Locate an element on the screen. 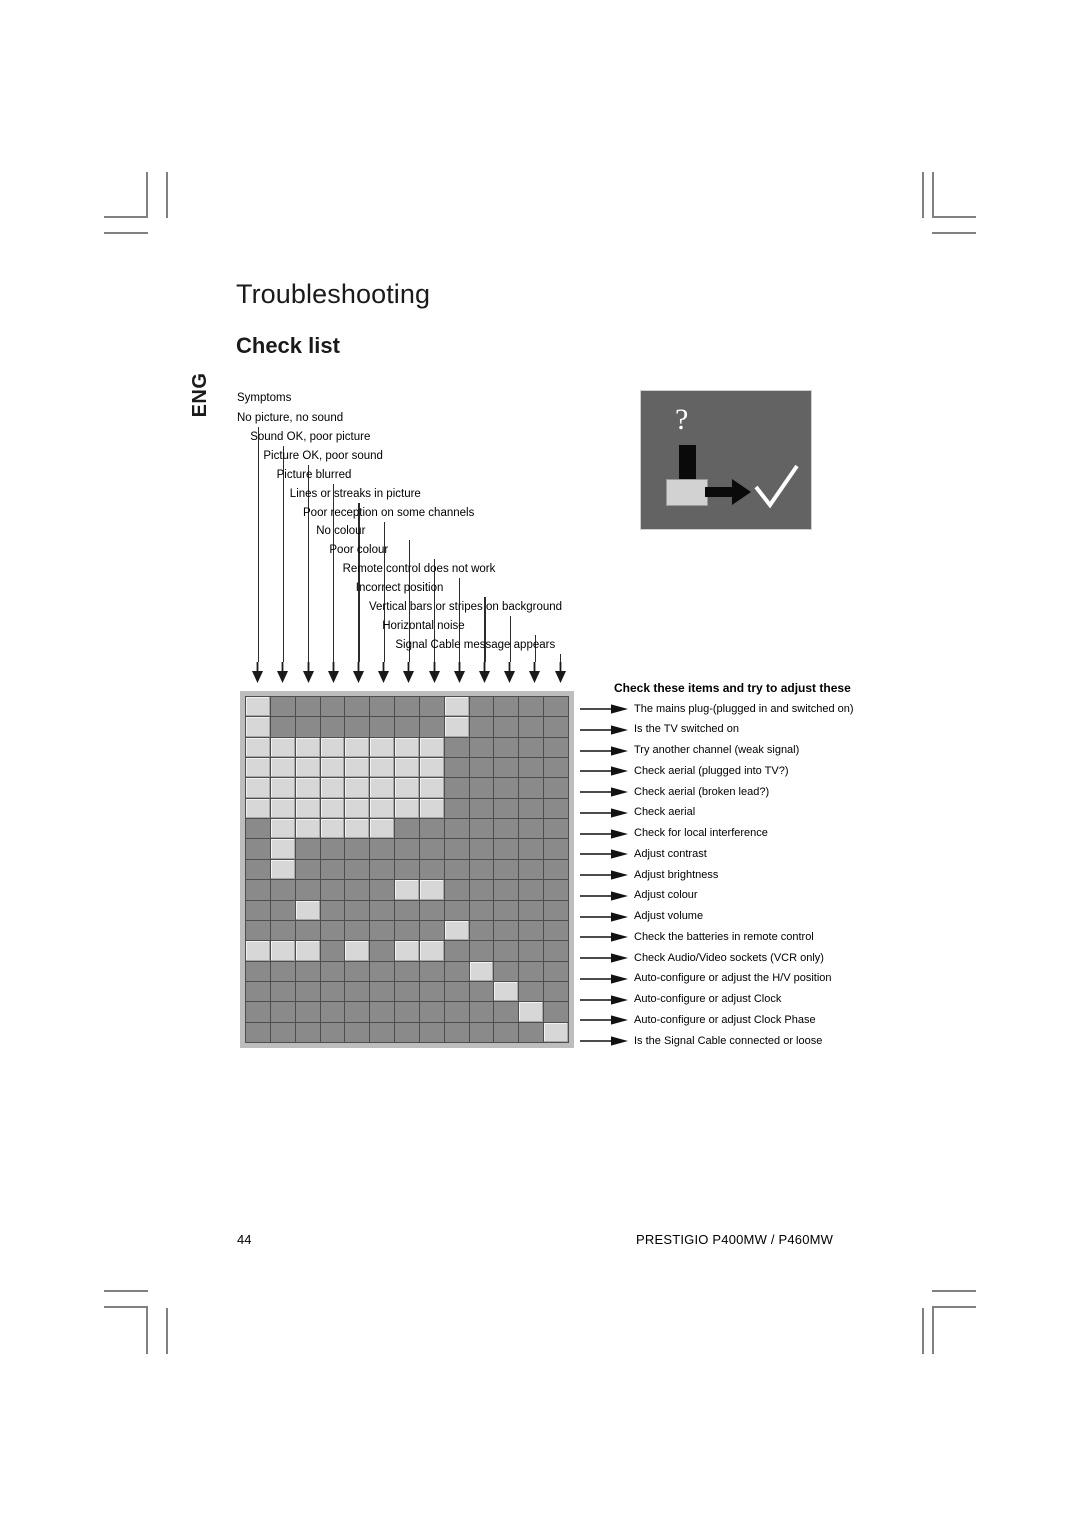  symptom-leader-line is located at coordinates (258, 544).